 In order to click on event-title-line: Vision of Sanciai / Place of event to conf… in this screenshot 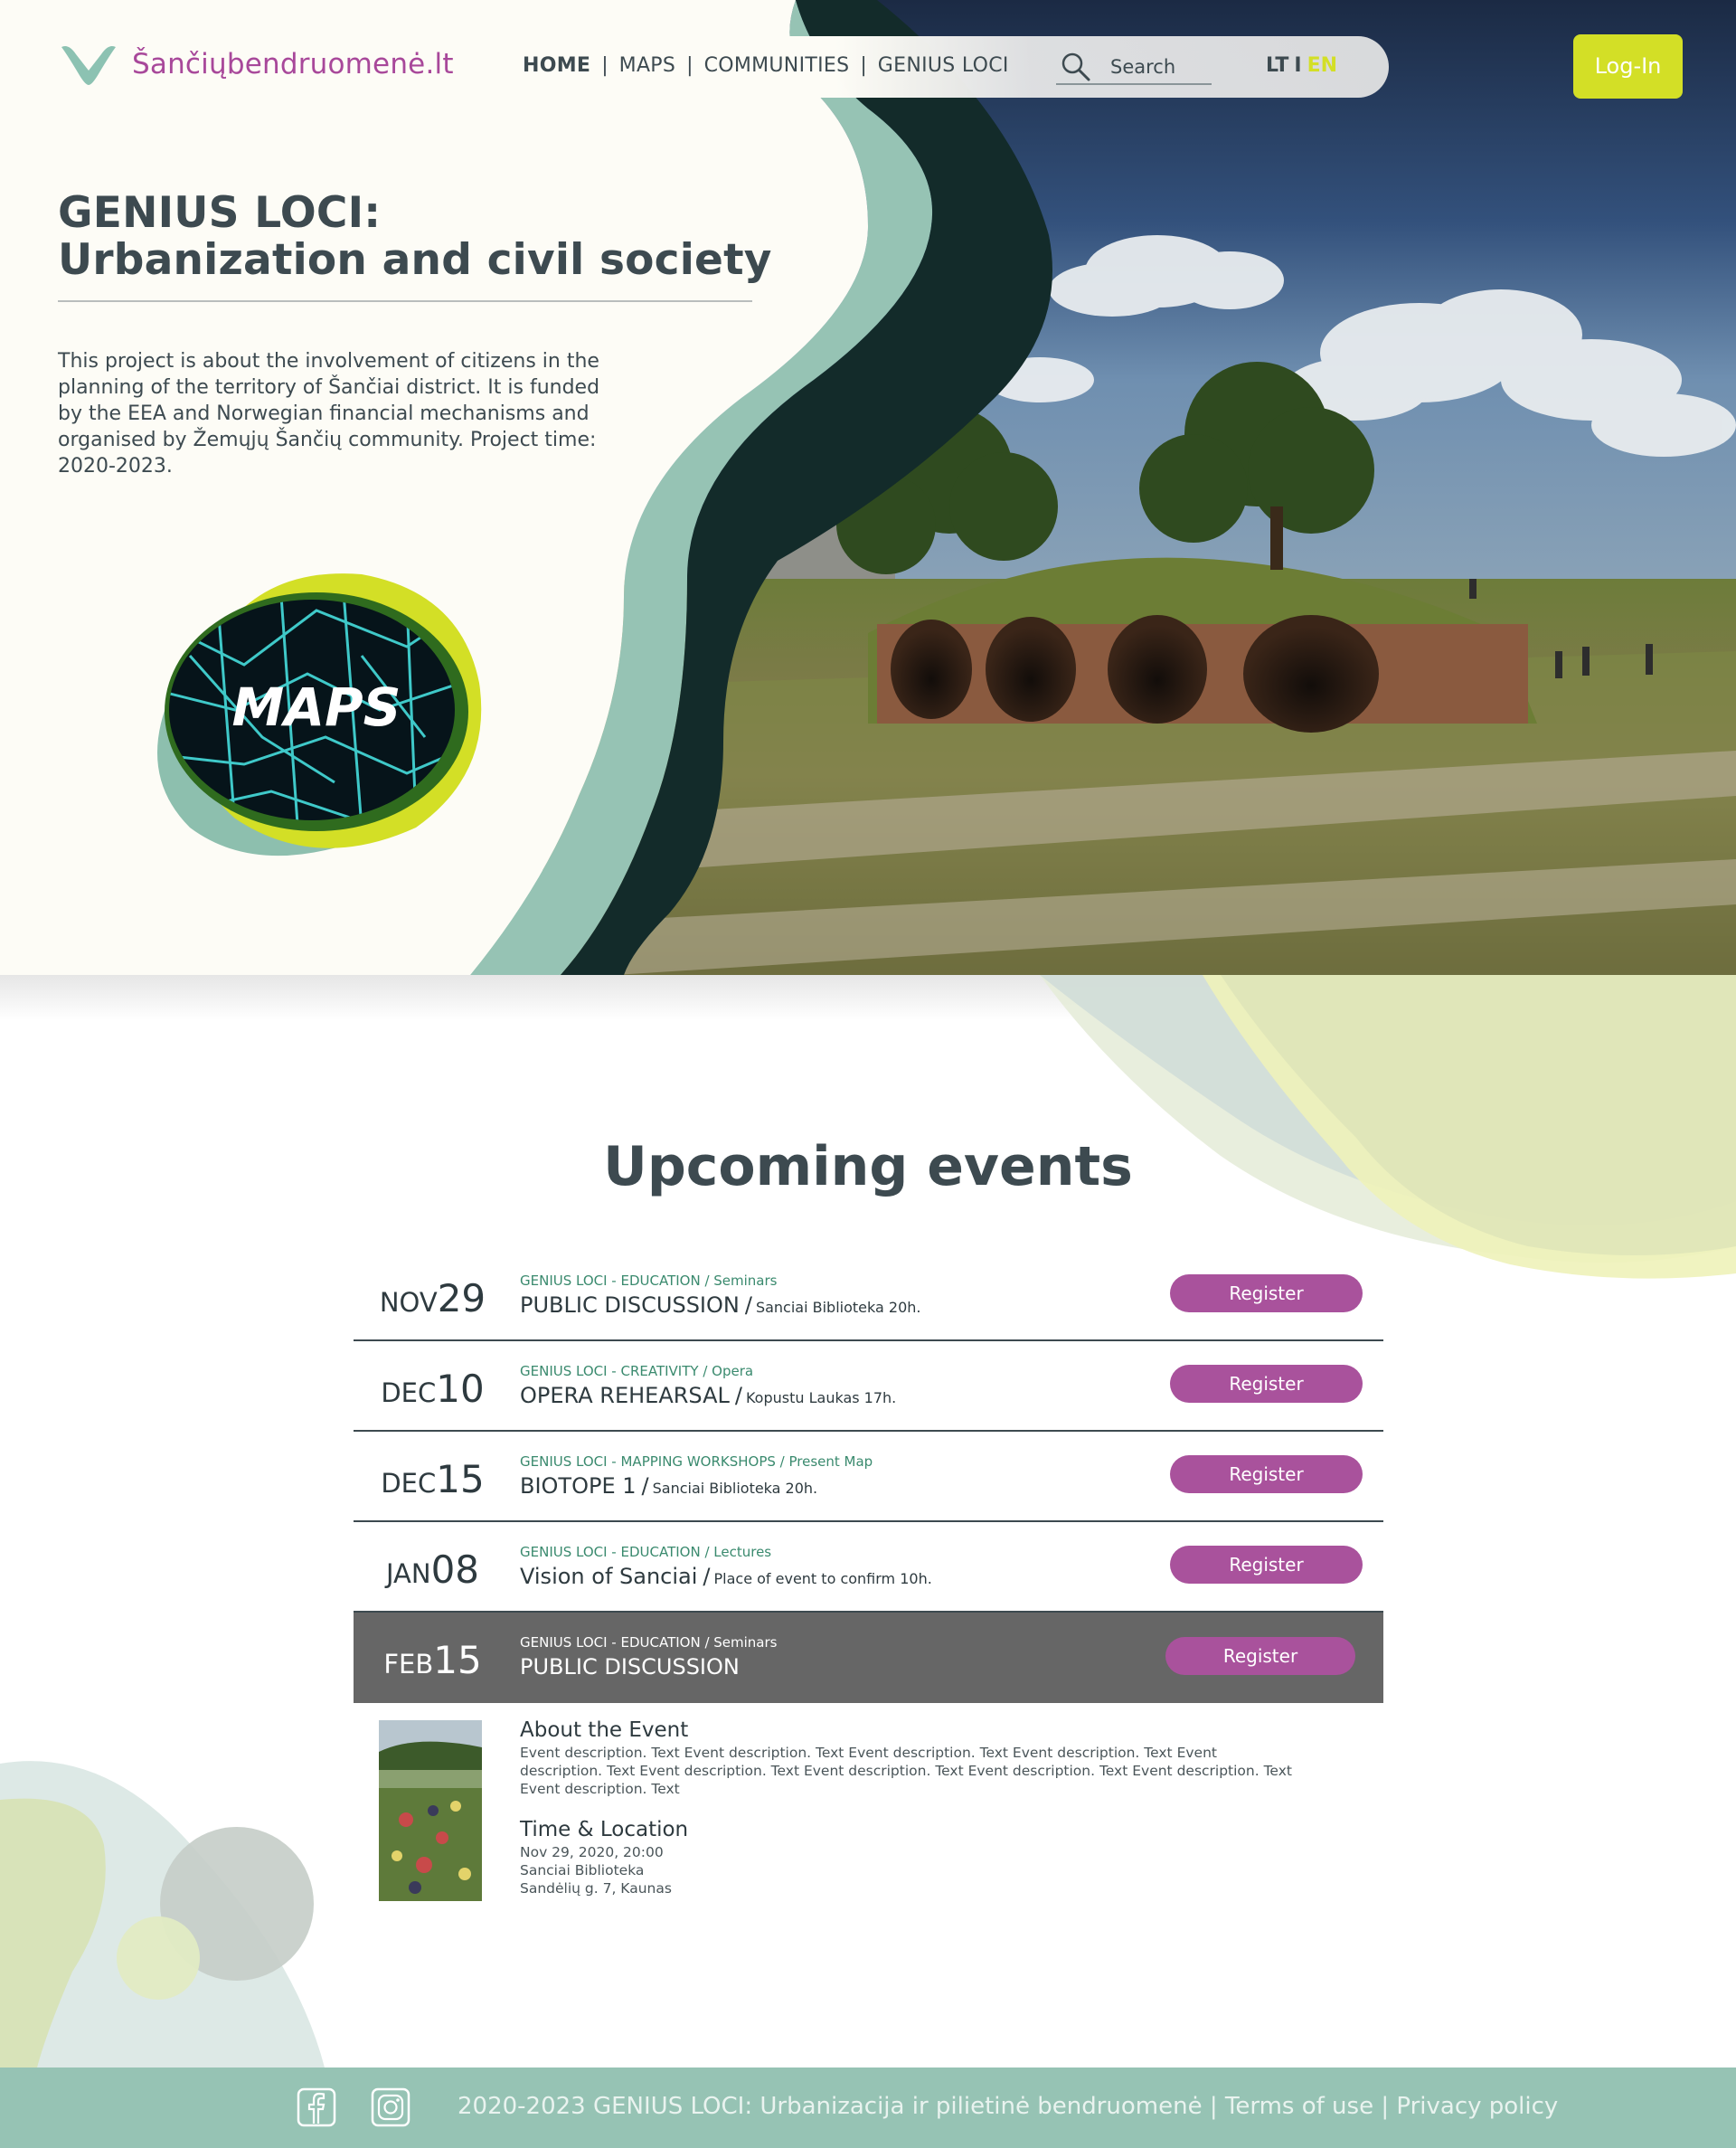, I will do `click(726, 1576)`.